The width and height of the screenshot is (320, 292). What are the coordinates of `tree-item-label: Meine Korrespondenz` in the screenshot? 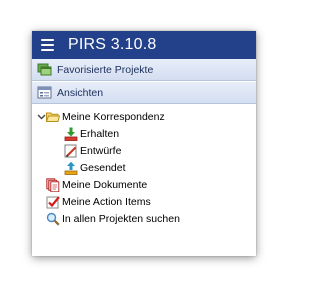 It's located at (113, 116).